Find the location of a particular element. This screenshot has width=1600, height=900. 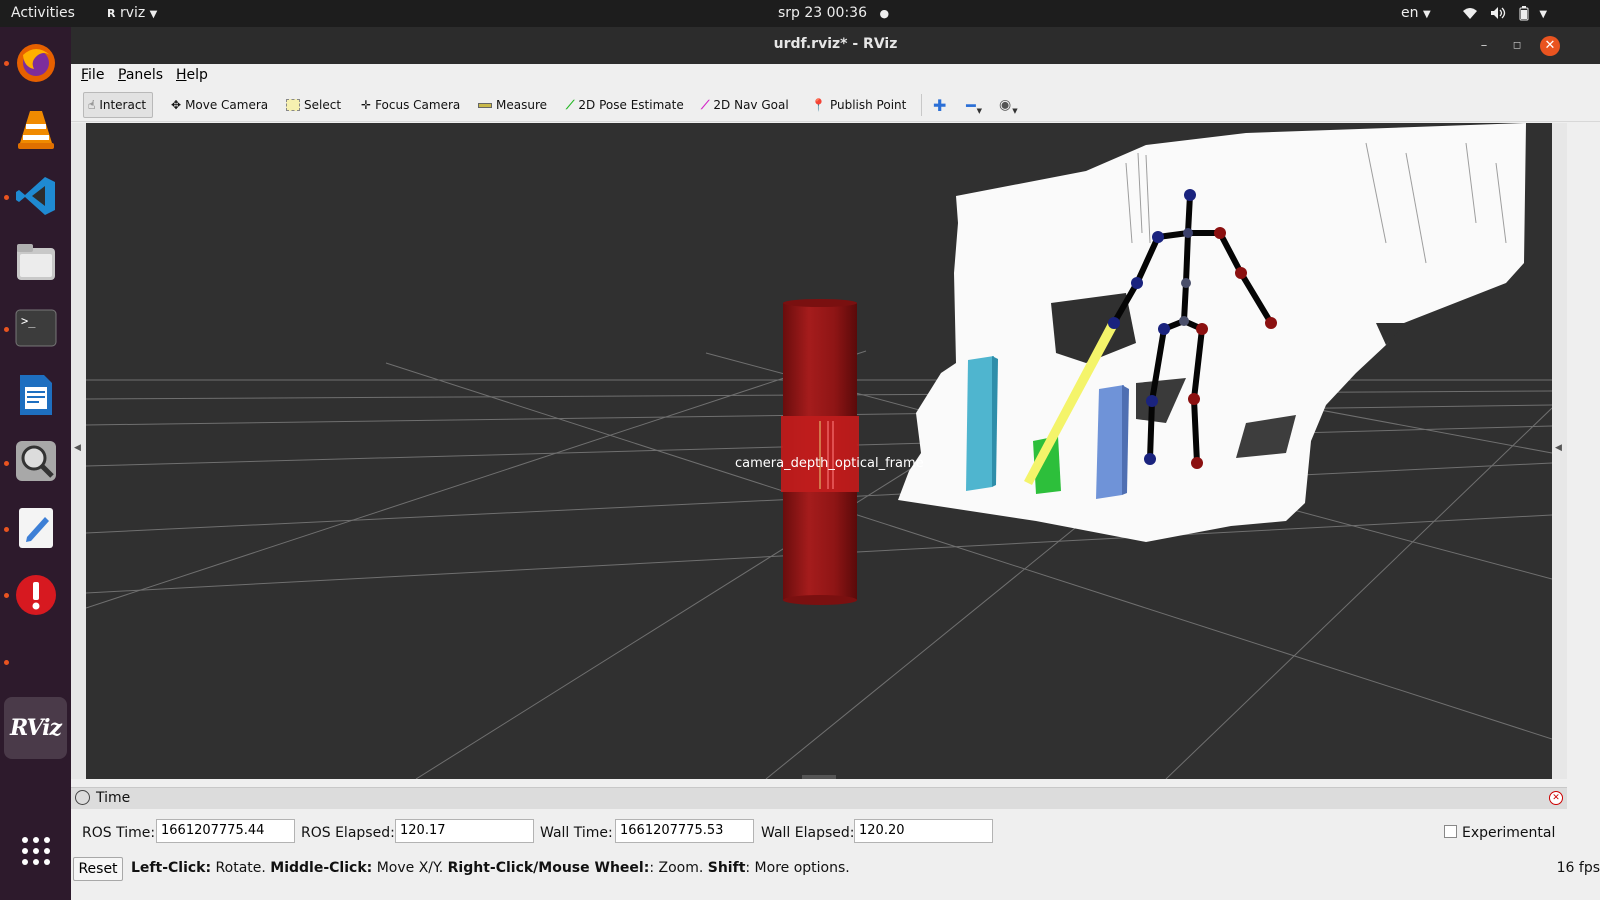

experimental-checkbox is located at coordinates (1450, 831).